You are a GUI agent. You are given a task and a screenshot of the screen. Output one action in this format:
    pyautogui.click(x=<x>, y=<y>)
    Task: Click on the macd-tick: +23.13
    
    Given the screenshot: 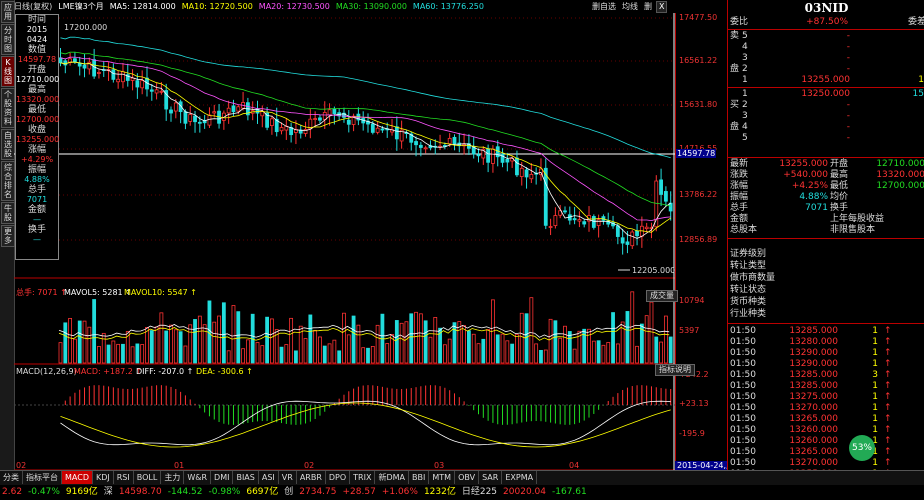 What is the action you would take?
    pyautogui.click(x=694, y=403)
    